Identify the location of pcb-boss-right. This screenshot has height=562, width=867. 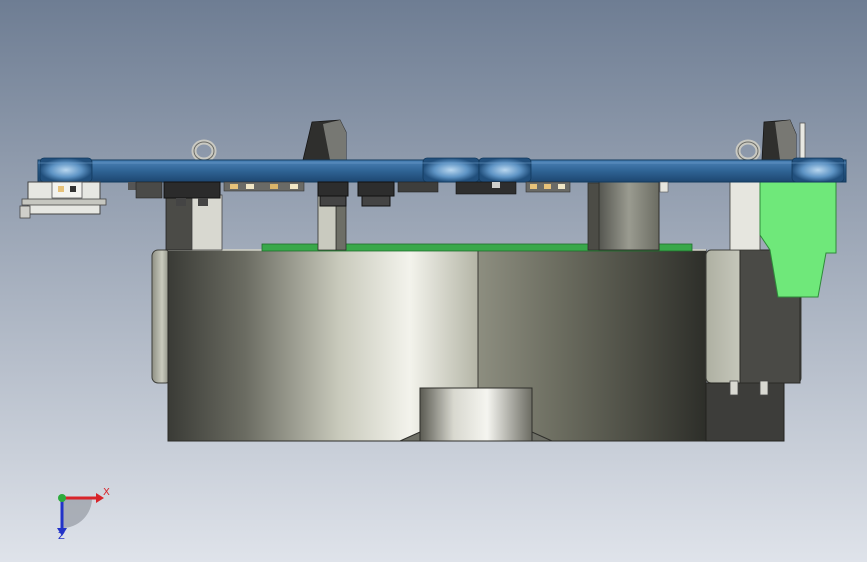
(818, 170).